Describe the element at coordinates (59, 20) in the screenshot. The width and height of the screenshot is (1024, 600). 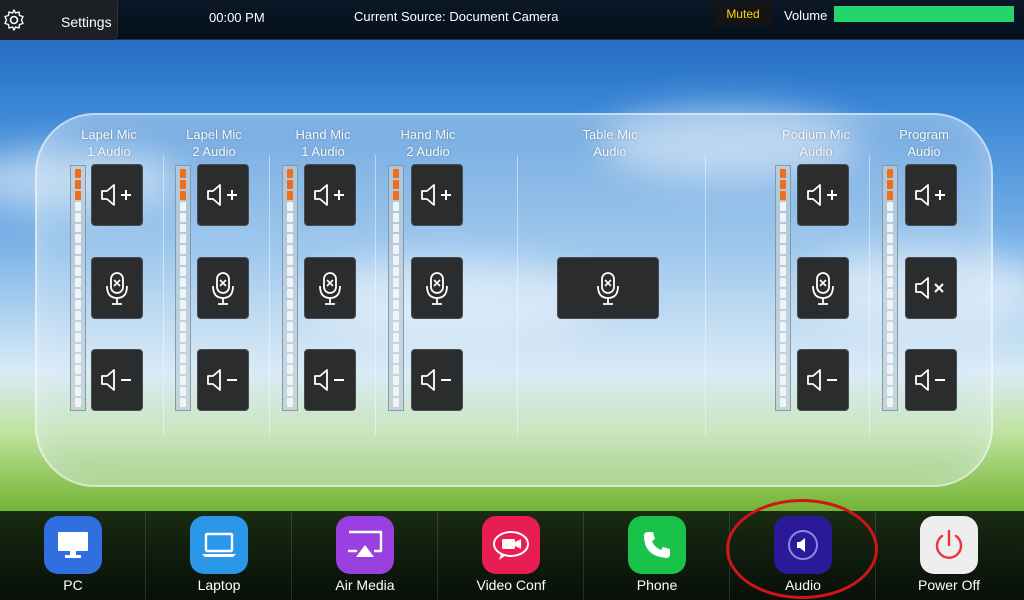
I see `settings-button: Settings` at that location.